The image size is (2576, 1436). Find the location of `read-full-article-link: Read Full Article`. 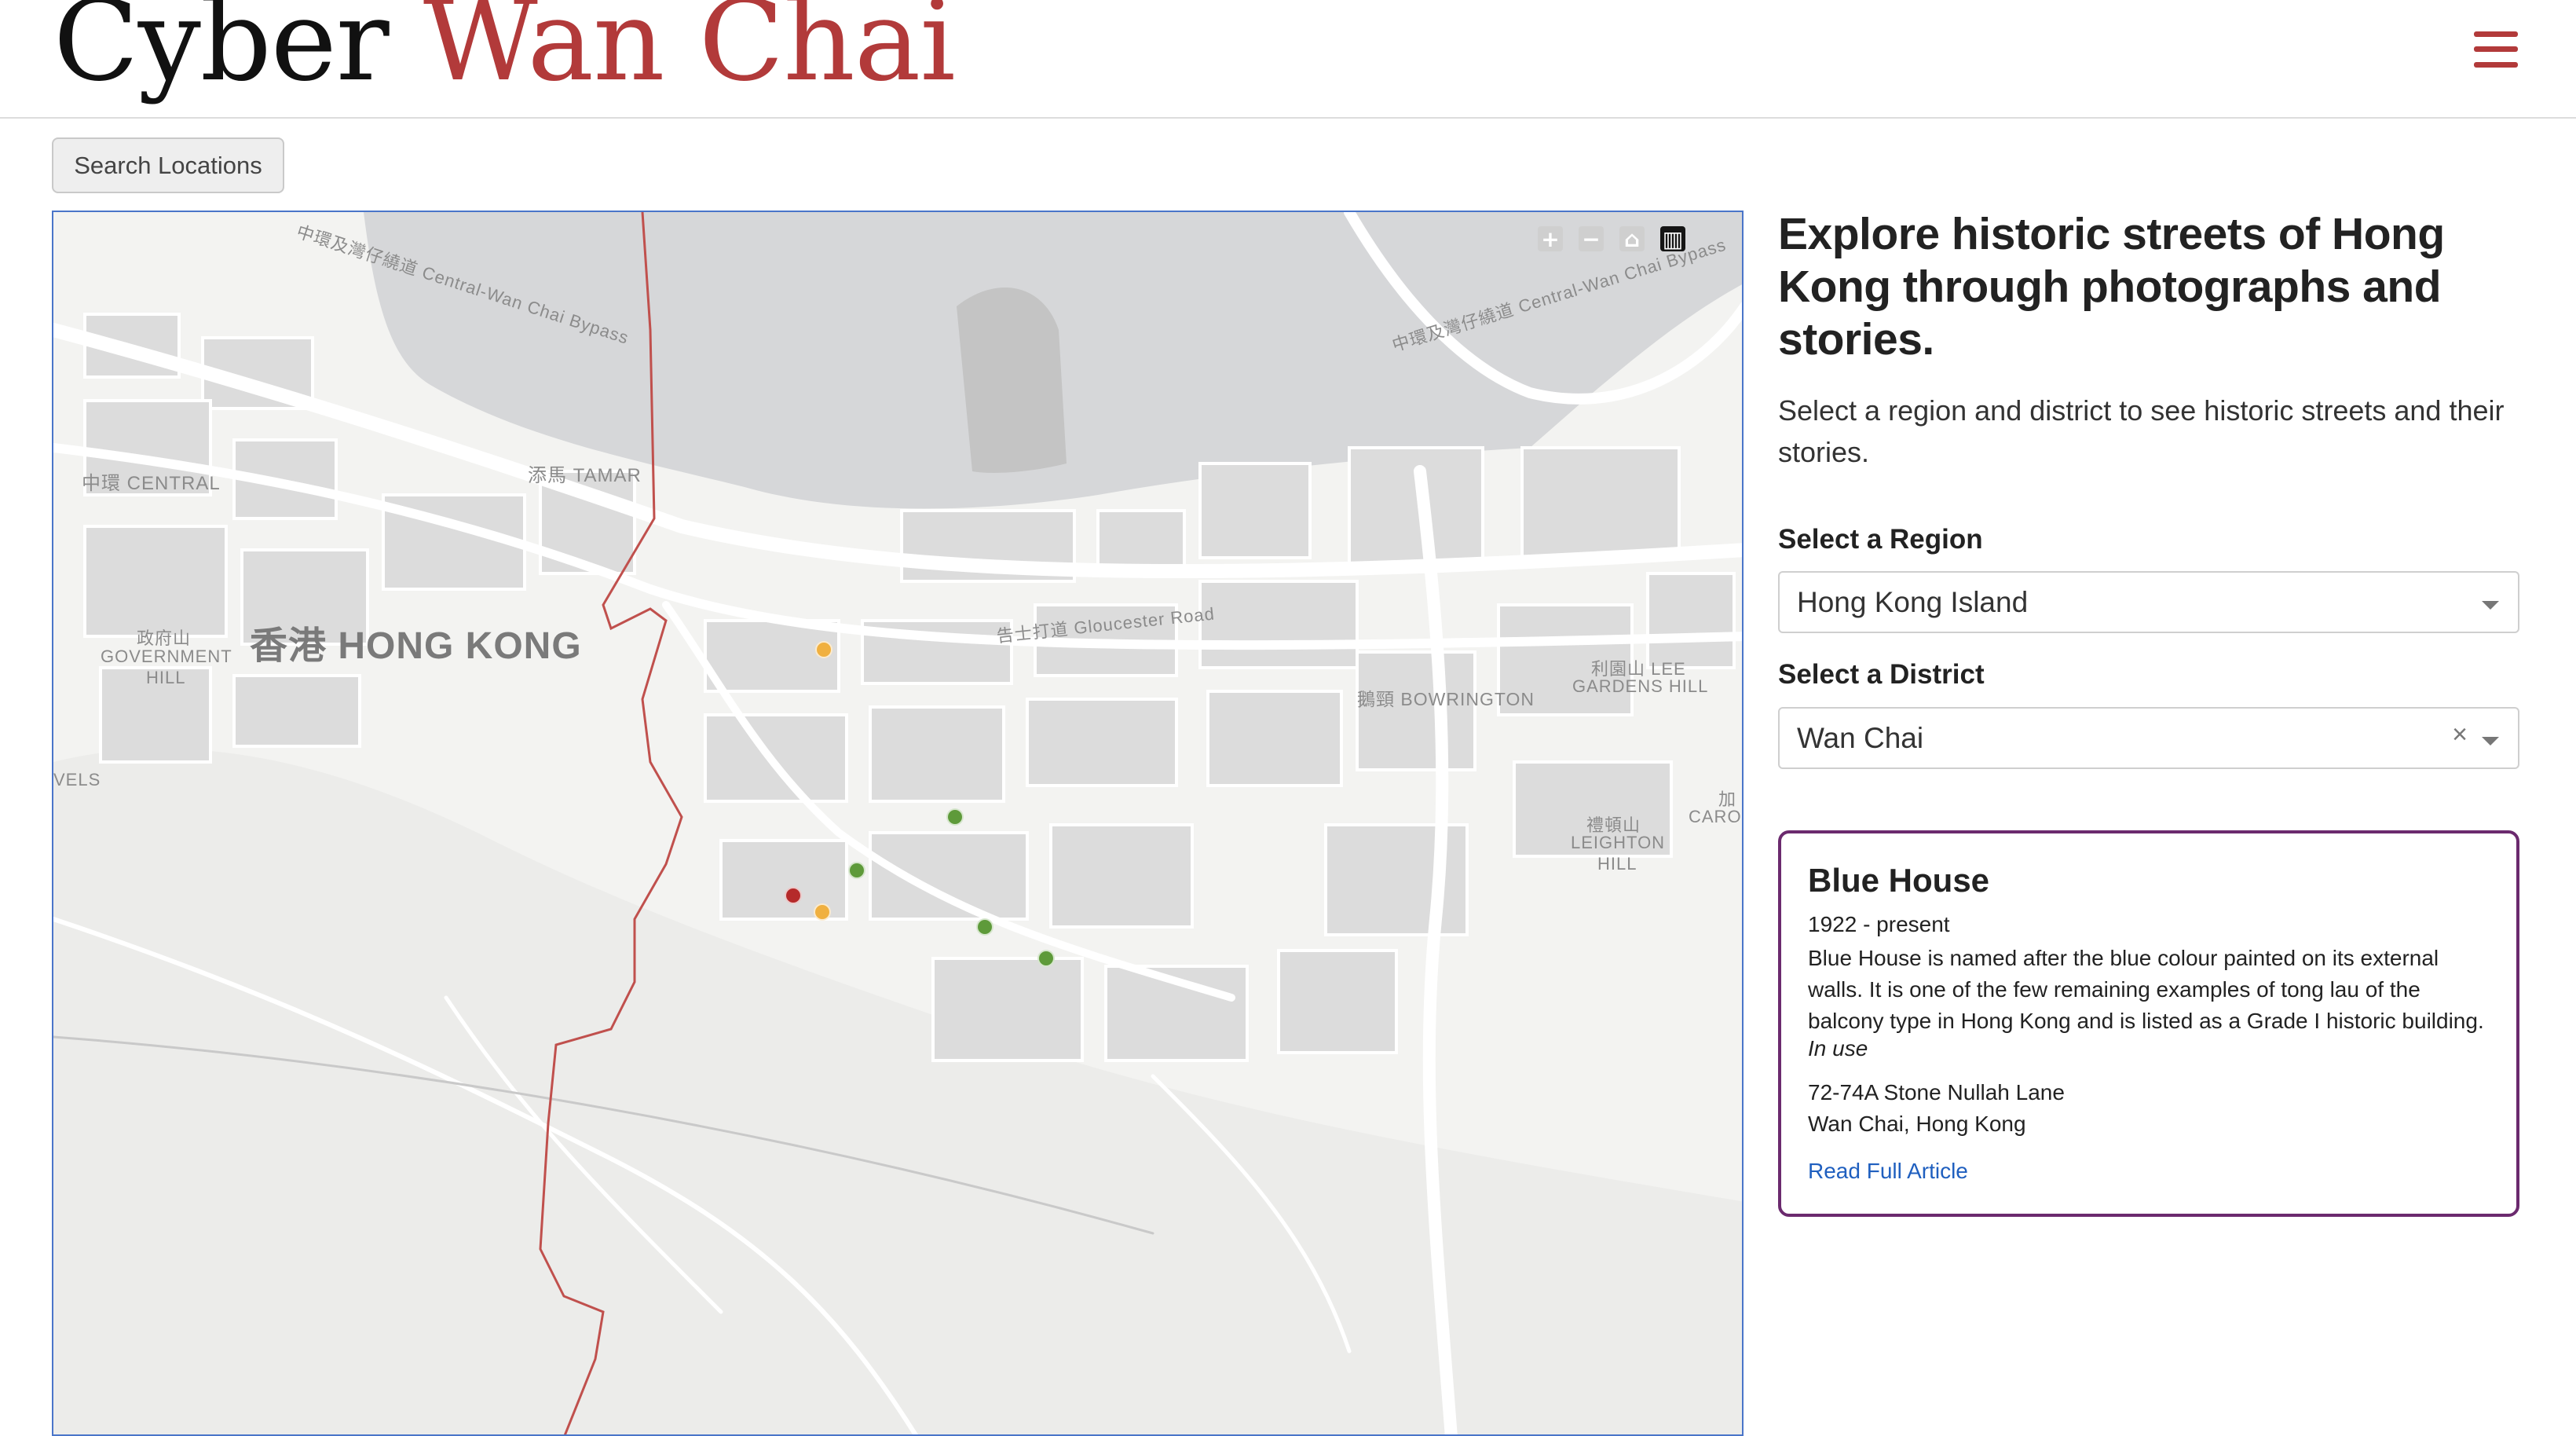

read-full-article-link: Read Full Article is located at coordinates (1888, 1171).